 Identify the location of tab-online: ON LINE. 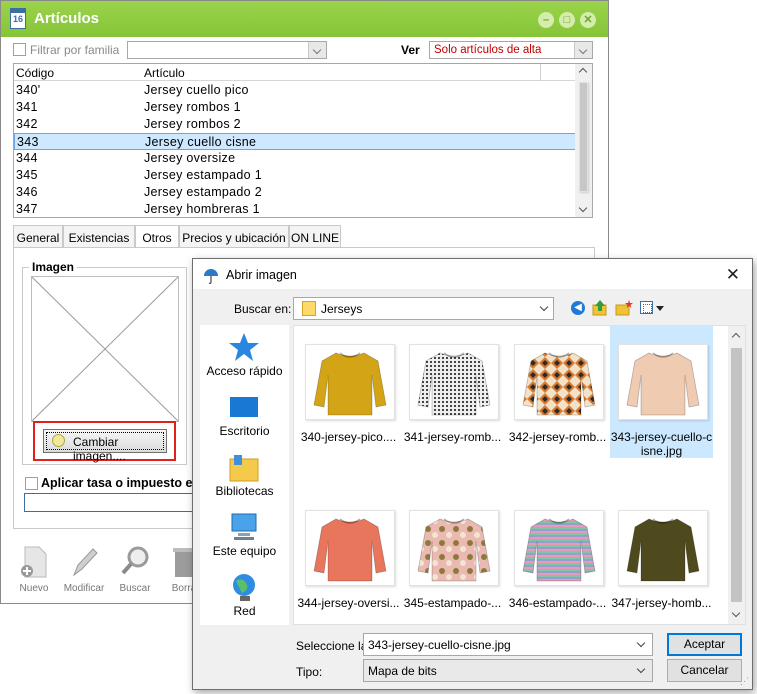
(315, 236).